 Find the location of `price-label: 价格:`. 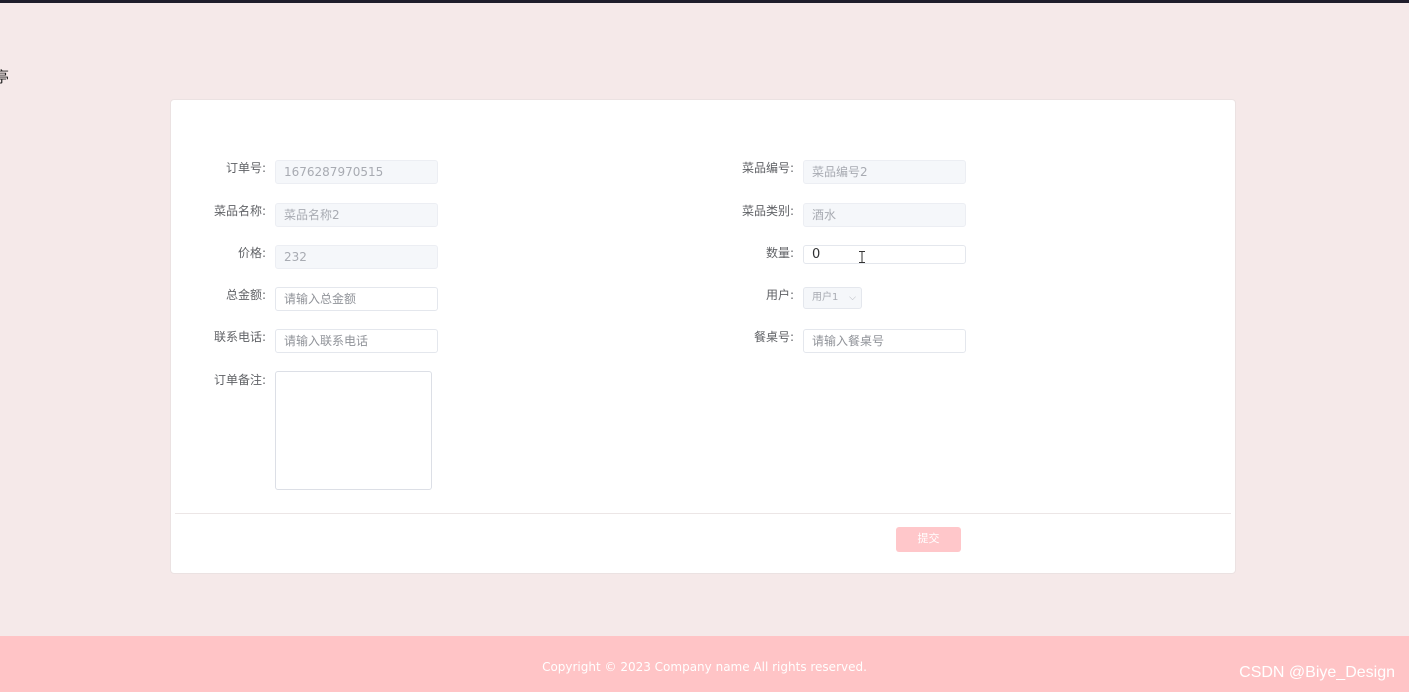

price-label: 价格: is located at coordinates (251, 253).